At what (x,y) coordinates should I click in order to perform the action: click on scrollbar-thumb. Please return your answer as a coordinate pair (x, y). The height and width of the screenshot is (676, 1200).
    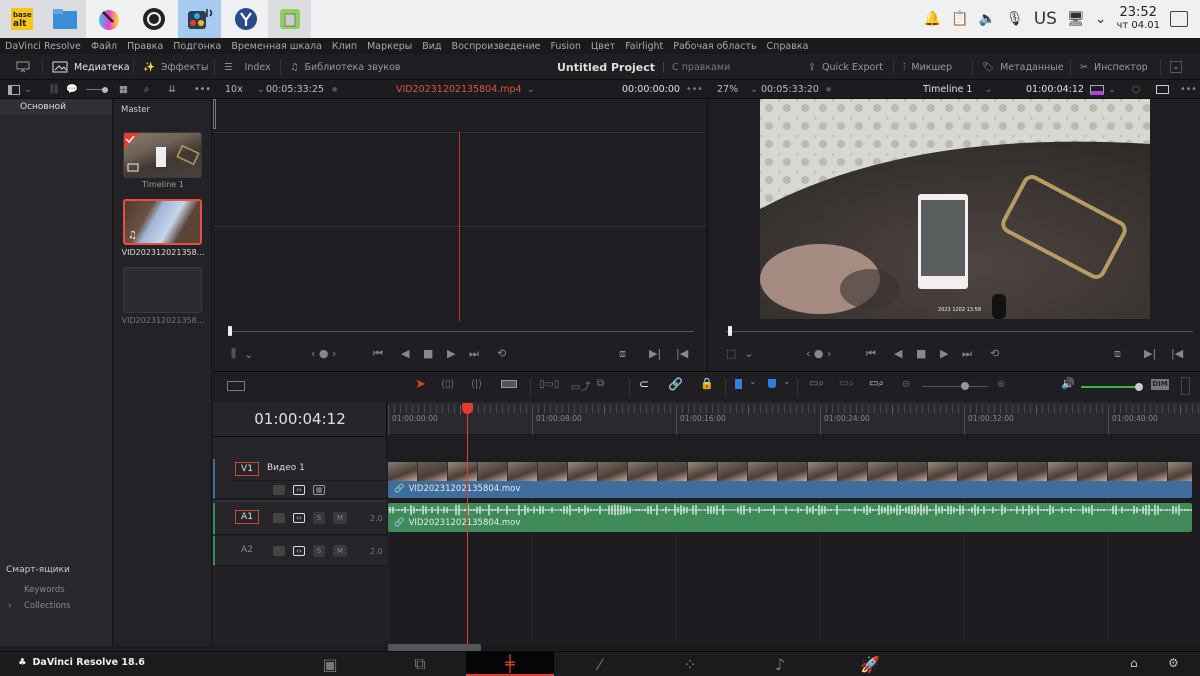
    Looking at the image, I should click on (434, 647).